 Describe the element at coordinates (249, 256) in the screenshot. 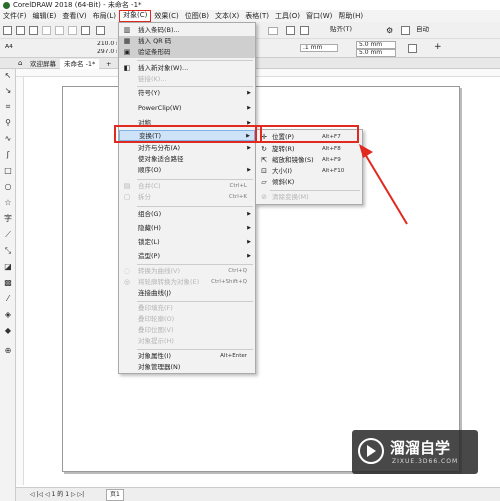

I see `submenu-arrow-icon: ▶` at that location.